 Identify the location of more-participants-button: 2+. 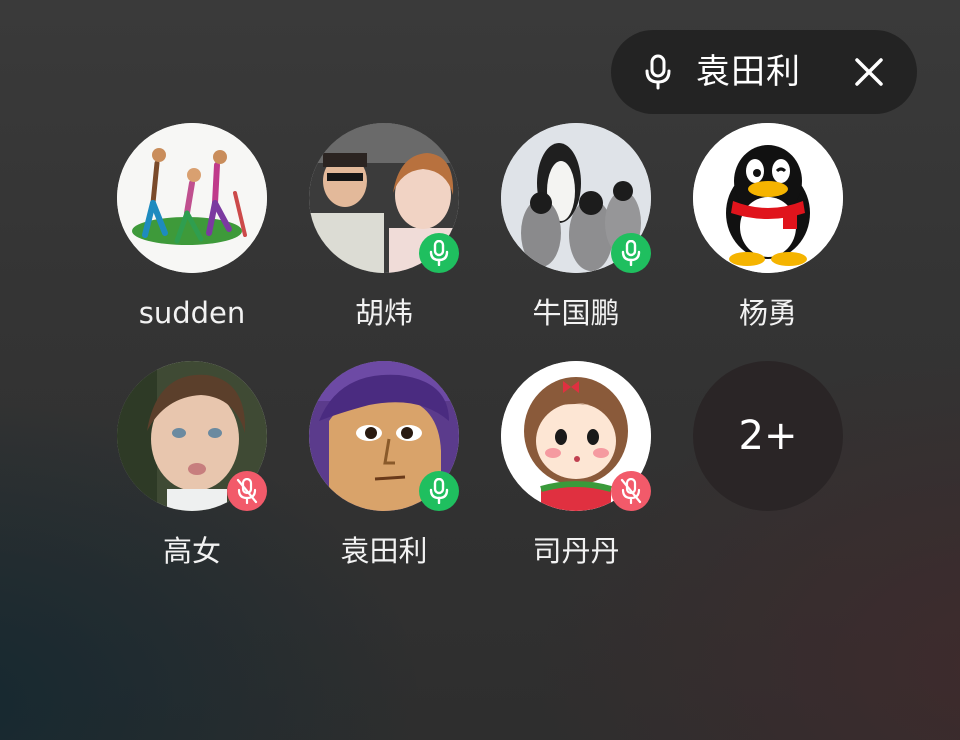
(768, 436).